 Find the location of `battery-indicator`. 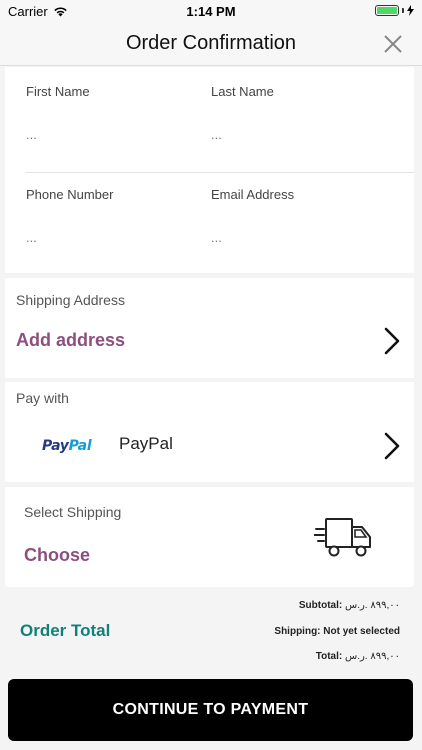

battery-indicator is located at coordinates (394, 10).